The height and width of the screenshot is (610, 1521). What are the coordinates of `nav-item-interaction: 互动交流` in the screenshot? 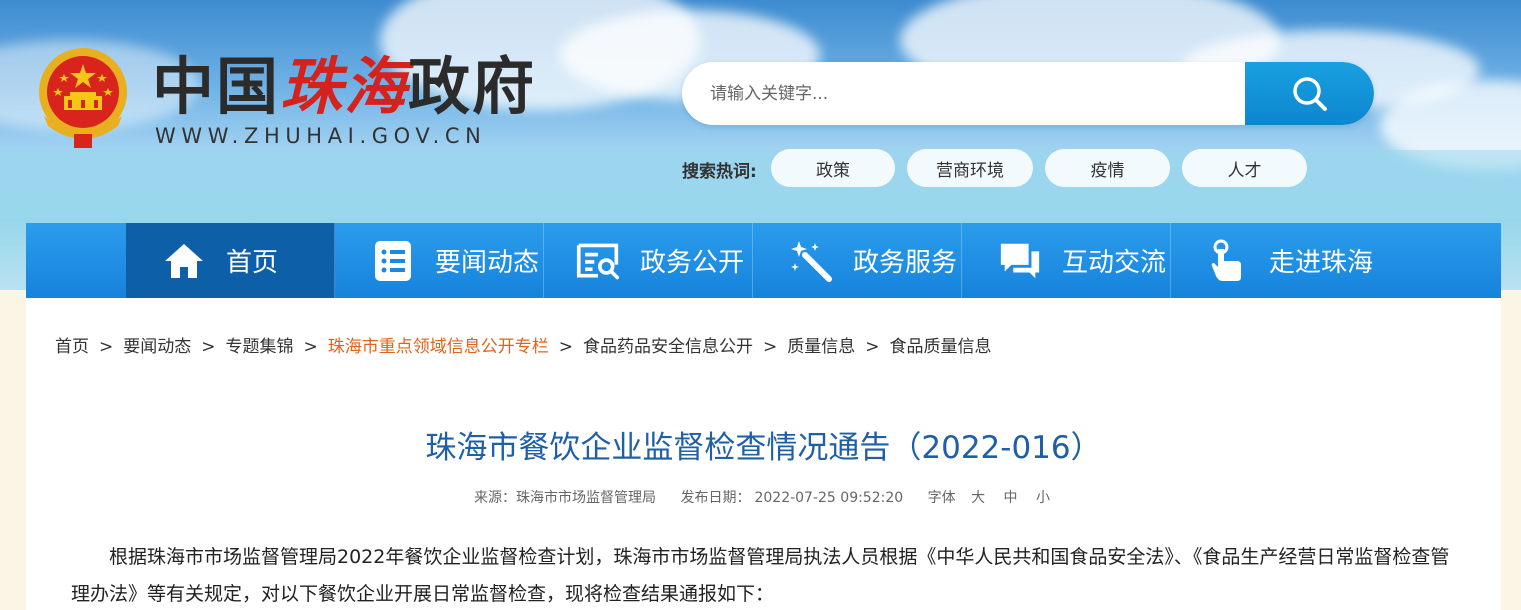 It's located at (1066, 260).